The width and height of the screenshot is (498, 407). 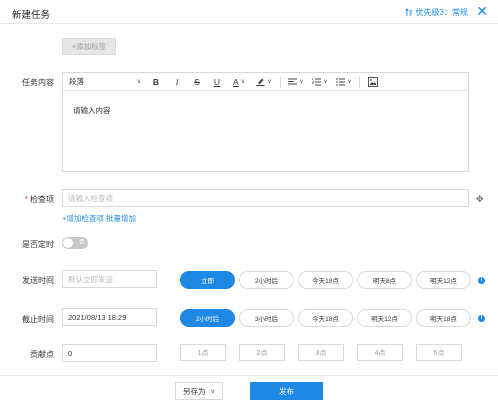 What do you see at coordinates (482, 11) in the screenshot?
I see `close-icon: ✕` at bounding box center [482, 11].